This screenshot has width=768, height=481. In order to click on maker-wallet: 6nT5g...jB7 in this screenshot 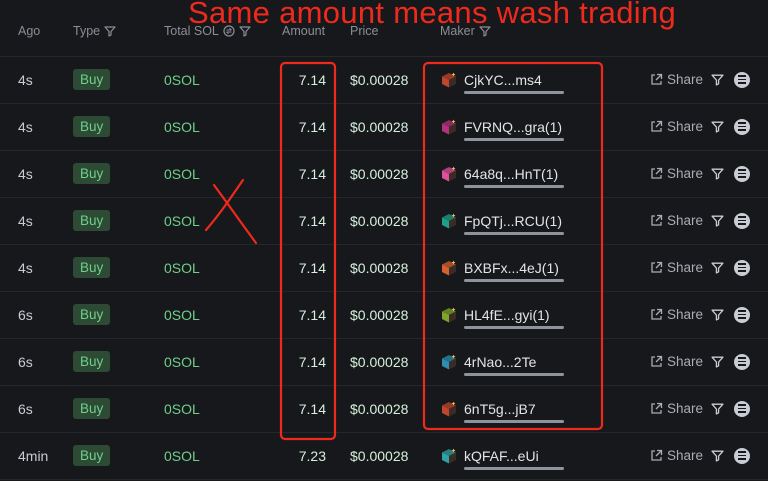, I will do `click(502, 408)`.